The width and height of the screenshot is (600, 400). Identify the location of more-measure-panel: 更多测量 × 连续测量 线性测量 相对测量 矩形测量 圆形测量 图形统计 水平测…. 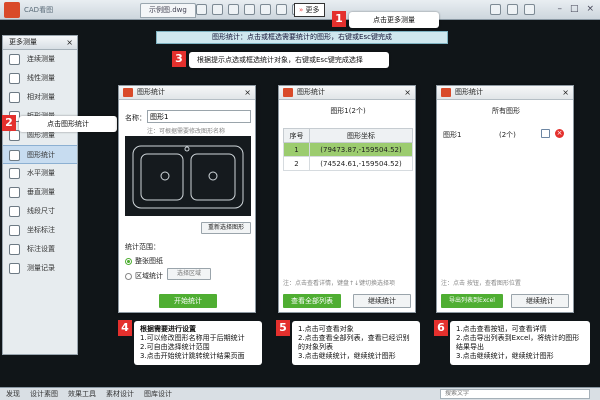
(40, 195).